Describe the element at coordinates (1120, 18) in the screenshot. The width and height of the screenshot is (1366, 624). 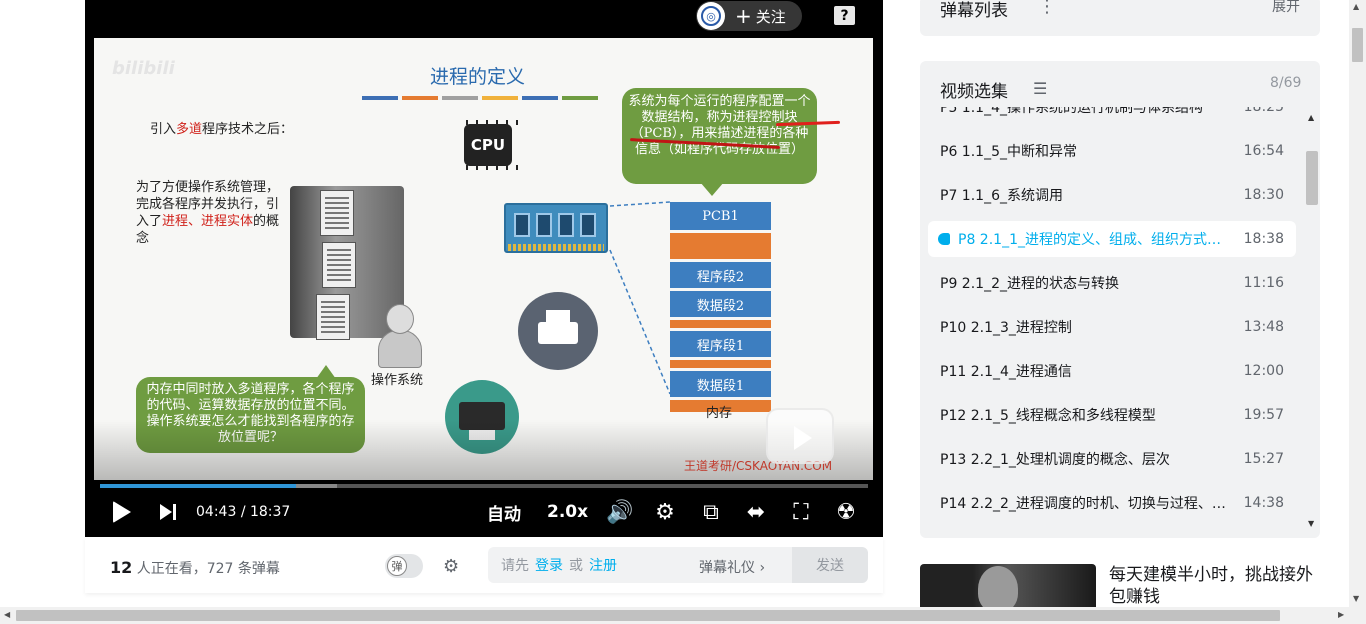
I see `danmu-list-header: 弹幕列表 ⋮ 展开` at that location.